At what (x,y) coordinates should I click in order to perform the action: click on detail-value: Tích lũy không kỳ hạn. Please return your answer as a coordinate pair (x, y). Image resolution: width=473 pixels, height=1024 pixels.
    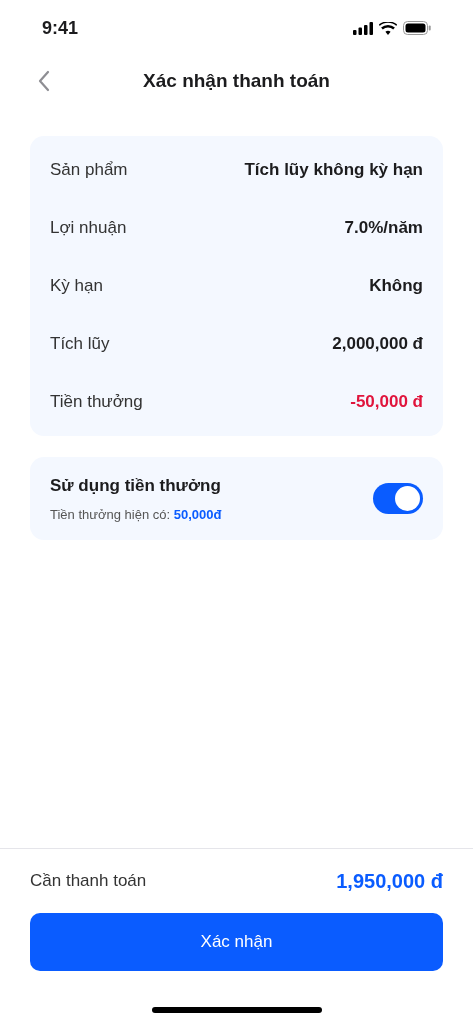
    Looking at the image, I should click on (333, 170).